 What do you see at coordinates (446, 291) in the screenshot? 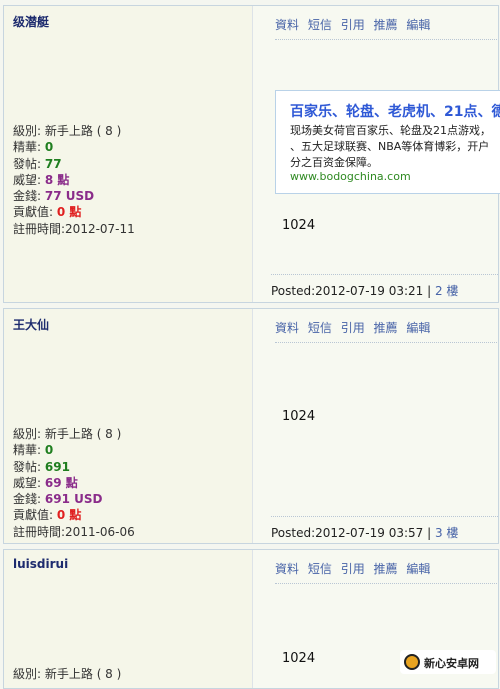
I see `floor-link: 2 樓` at bounding box center [446, 291].